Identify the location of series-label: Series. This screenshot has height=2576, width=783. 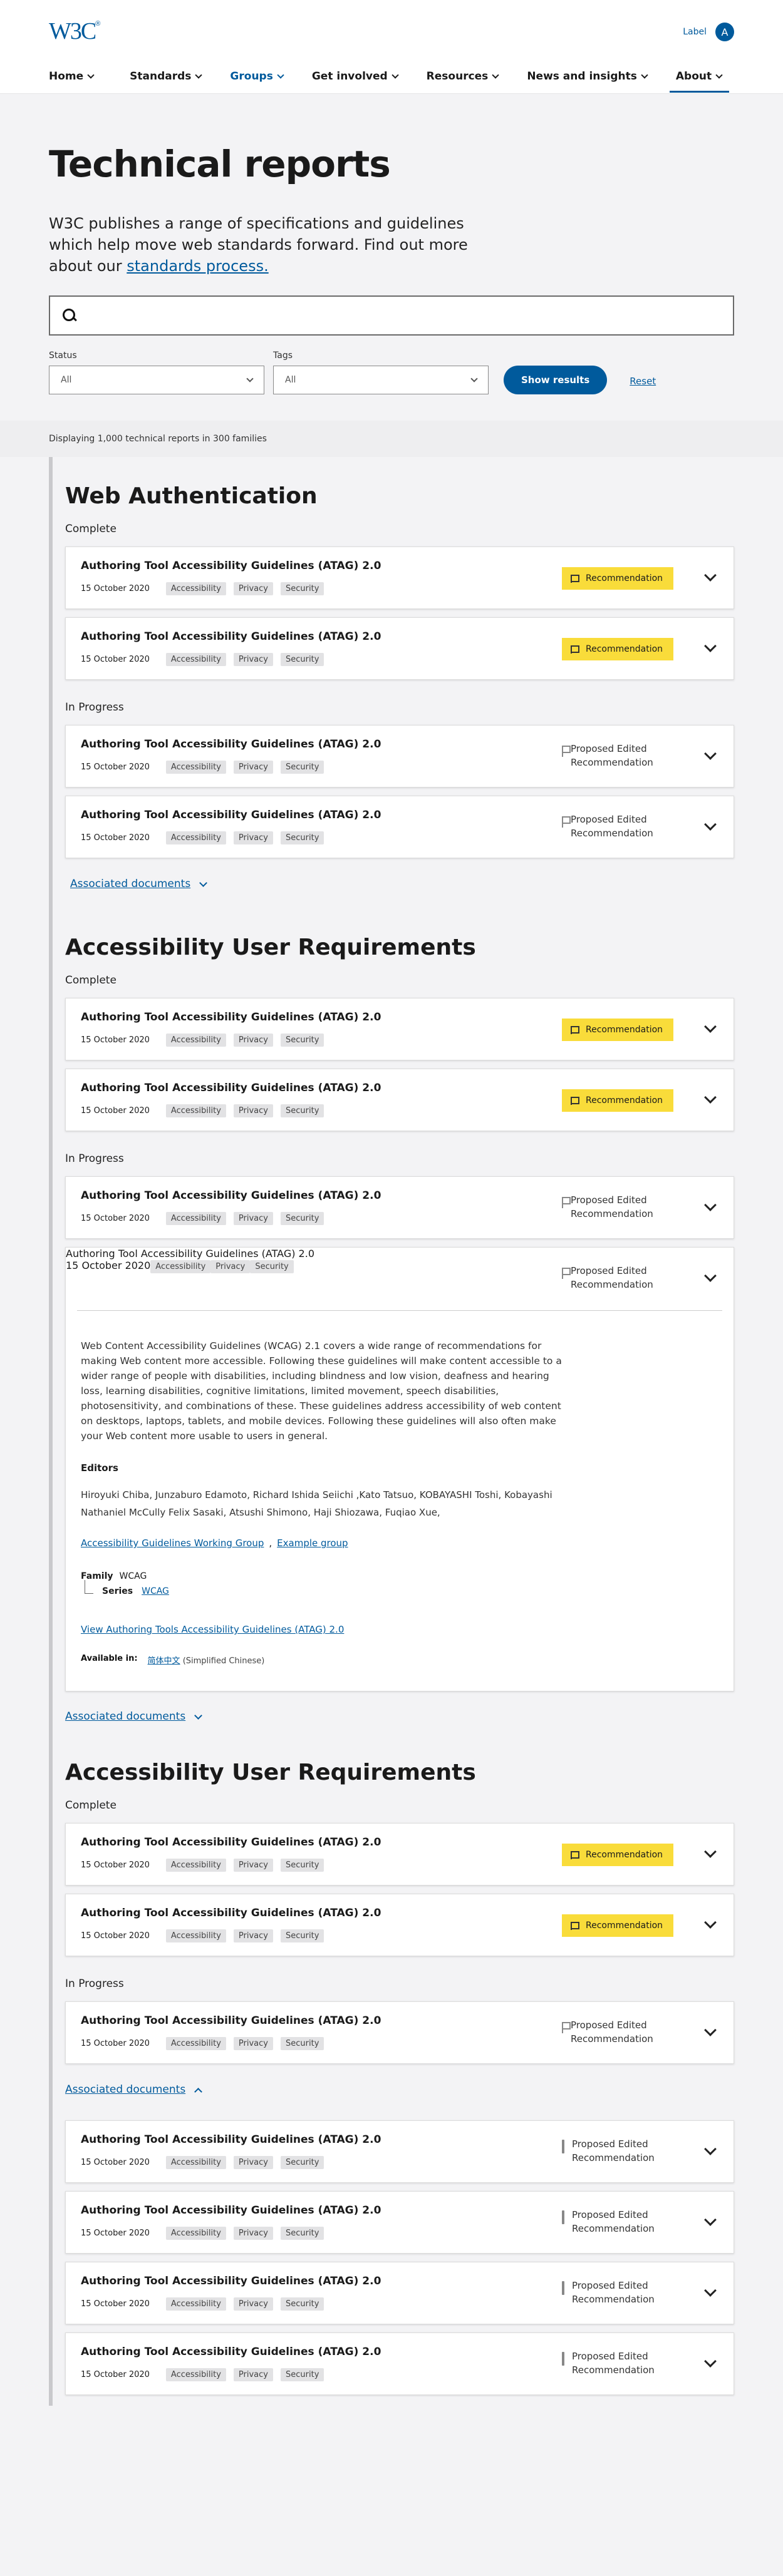
(117, 1591).